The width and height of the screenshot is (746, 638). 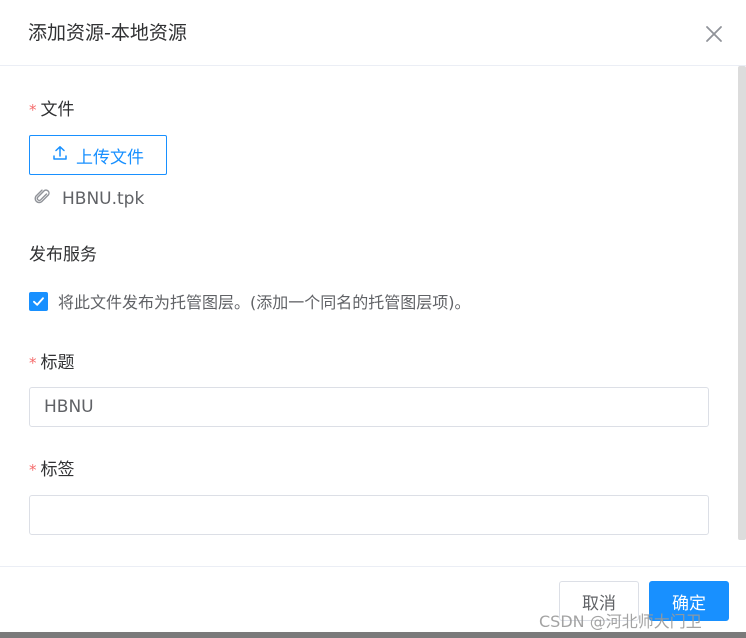 I want to click on title-label: 标题, so click(x=57, y=363).